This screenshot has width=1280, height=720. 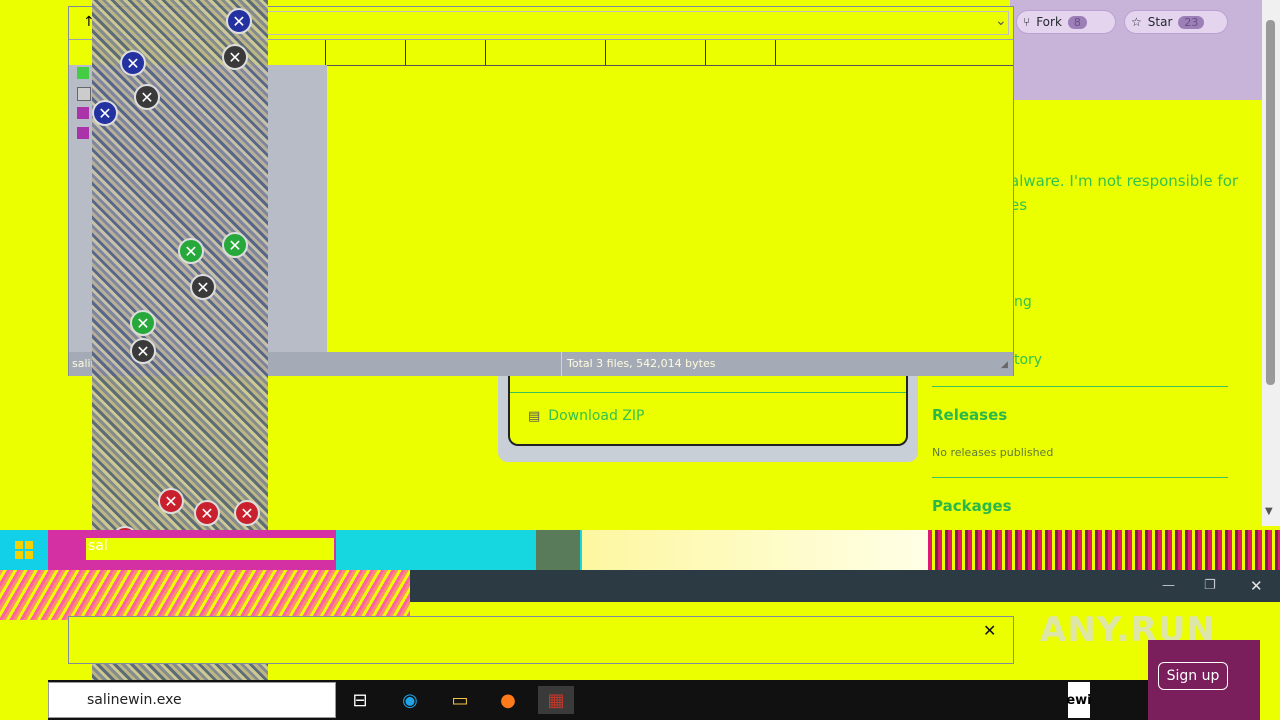 What do you see at coordinates (989, 630) in the screenshot?
I see `dialog-close-button: ✕` at bounding box center [989, 630].